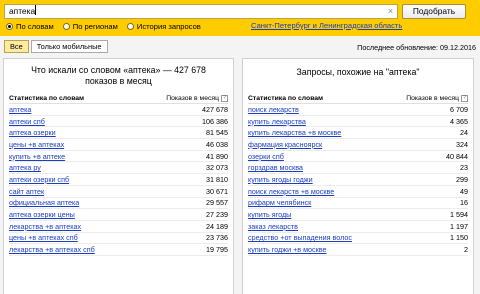  I want to click on clear-icon: ×, so click(390, 11).